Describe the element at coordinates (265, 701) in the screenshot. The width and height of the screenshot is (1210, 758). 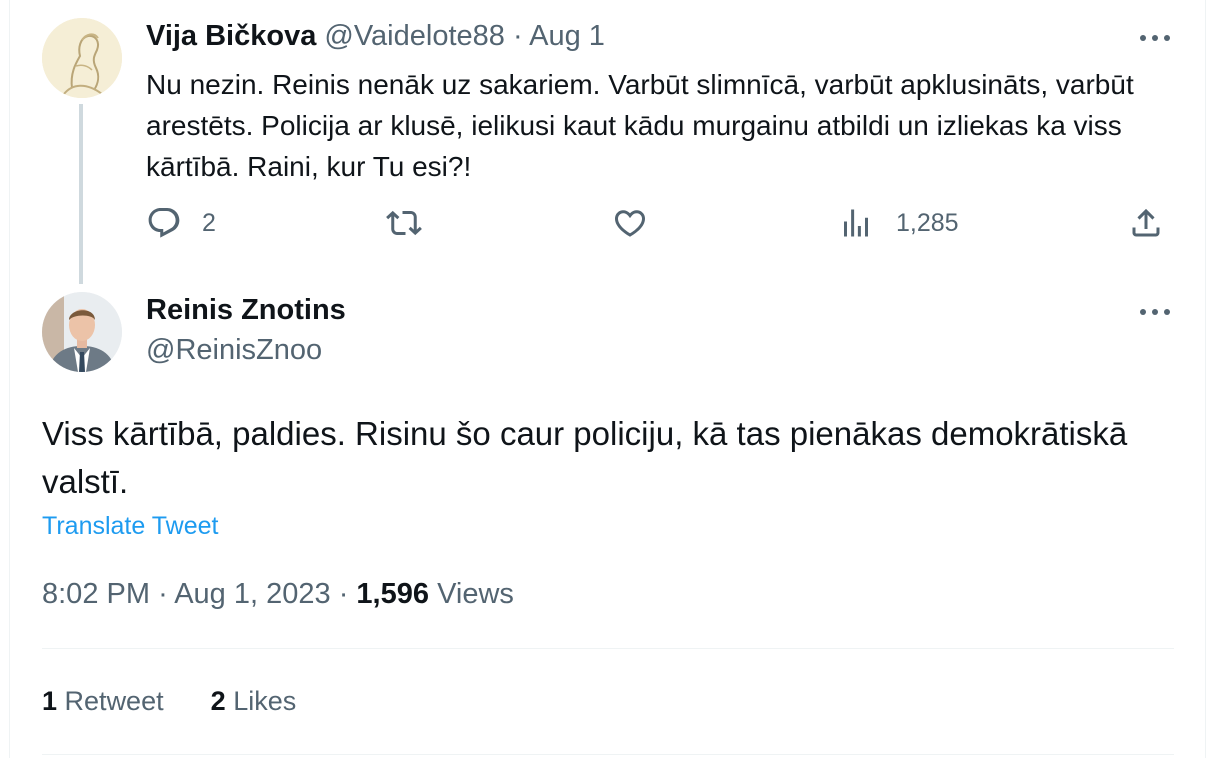
I see `likes-label: Likes` at that location.